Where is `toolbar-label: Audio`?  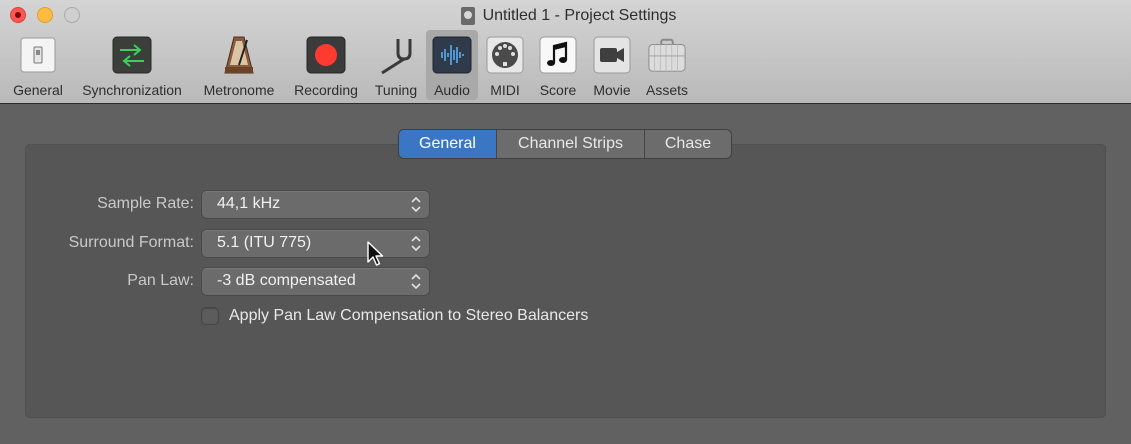 toolbar-label: Audio is located at coordinates (452, 90).